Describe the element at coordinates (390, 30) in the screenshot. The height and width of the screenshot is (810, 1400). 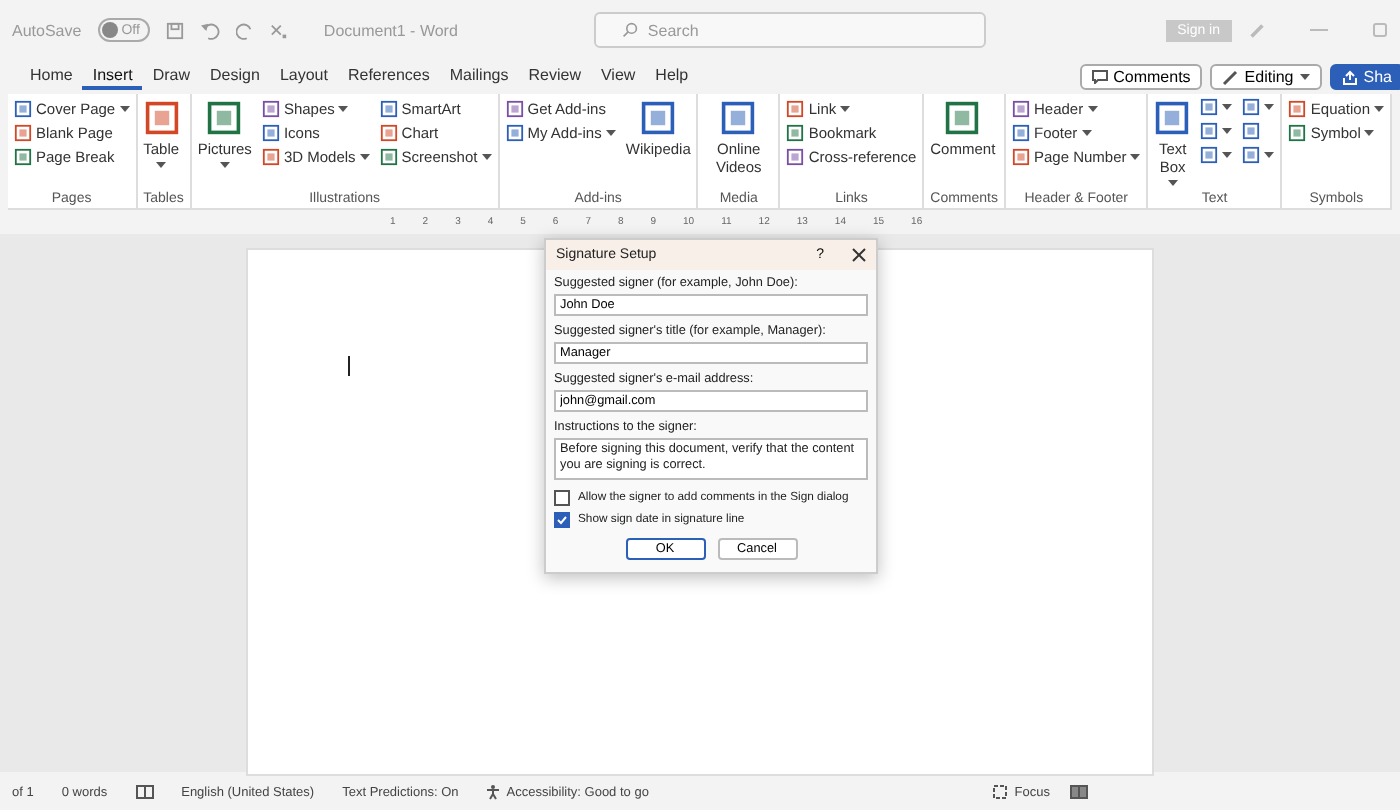
I see `document-title: Document1 - Word` at that location.